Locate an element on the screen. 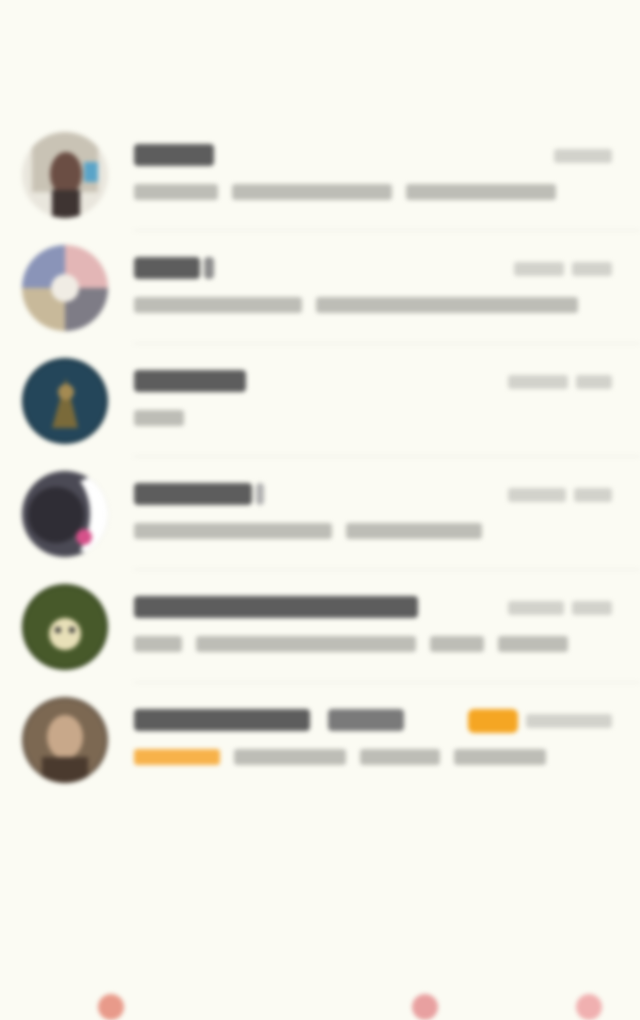  bottom-navigation is located at coordinates (320, 1007).